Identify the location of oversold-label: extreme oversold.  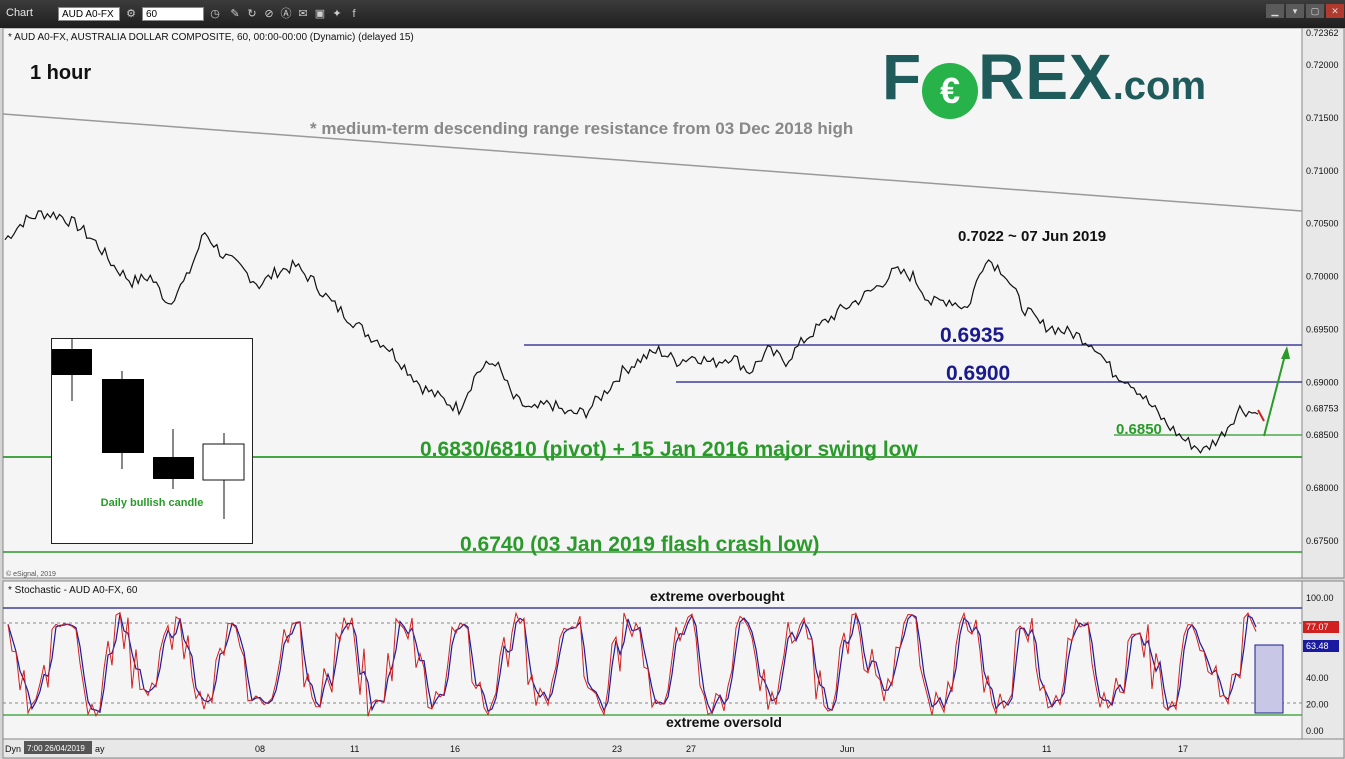
(724, 722).